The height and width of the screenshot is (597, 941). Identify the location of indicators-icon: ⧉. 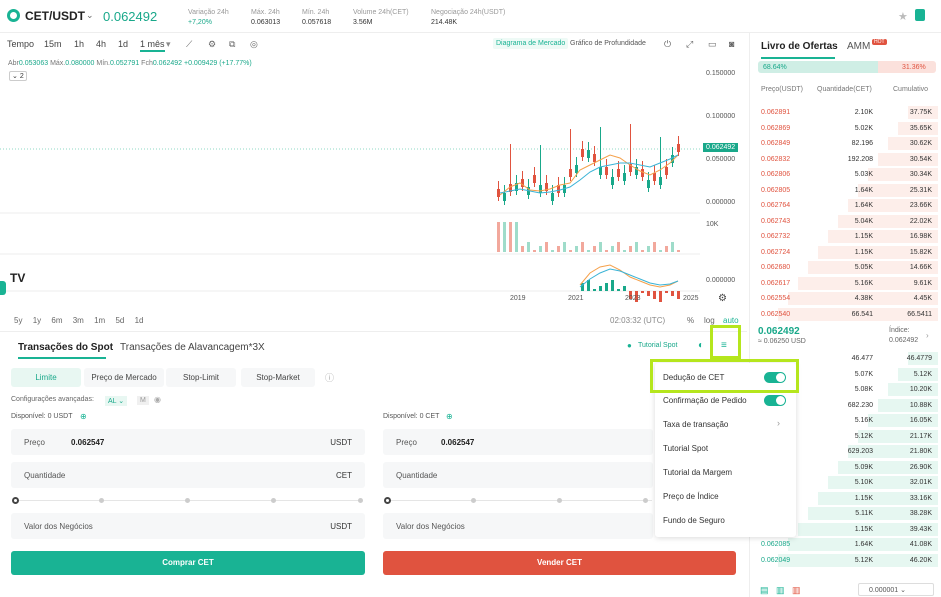
(232, 44).